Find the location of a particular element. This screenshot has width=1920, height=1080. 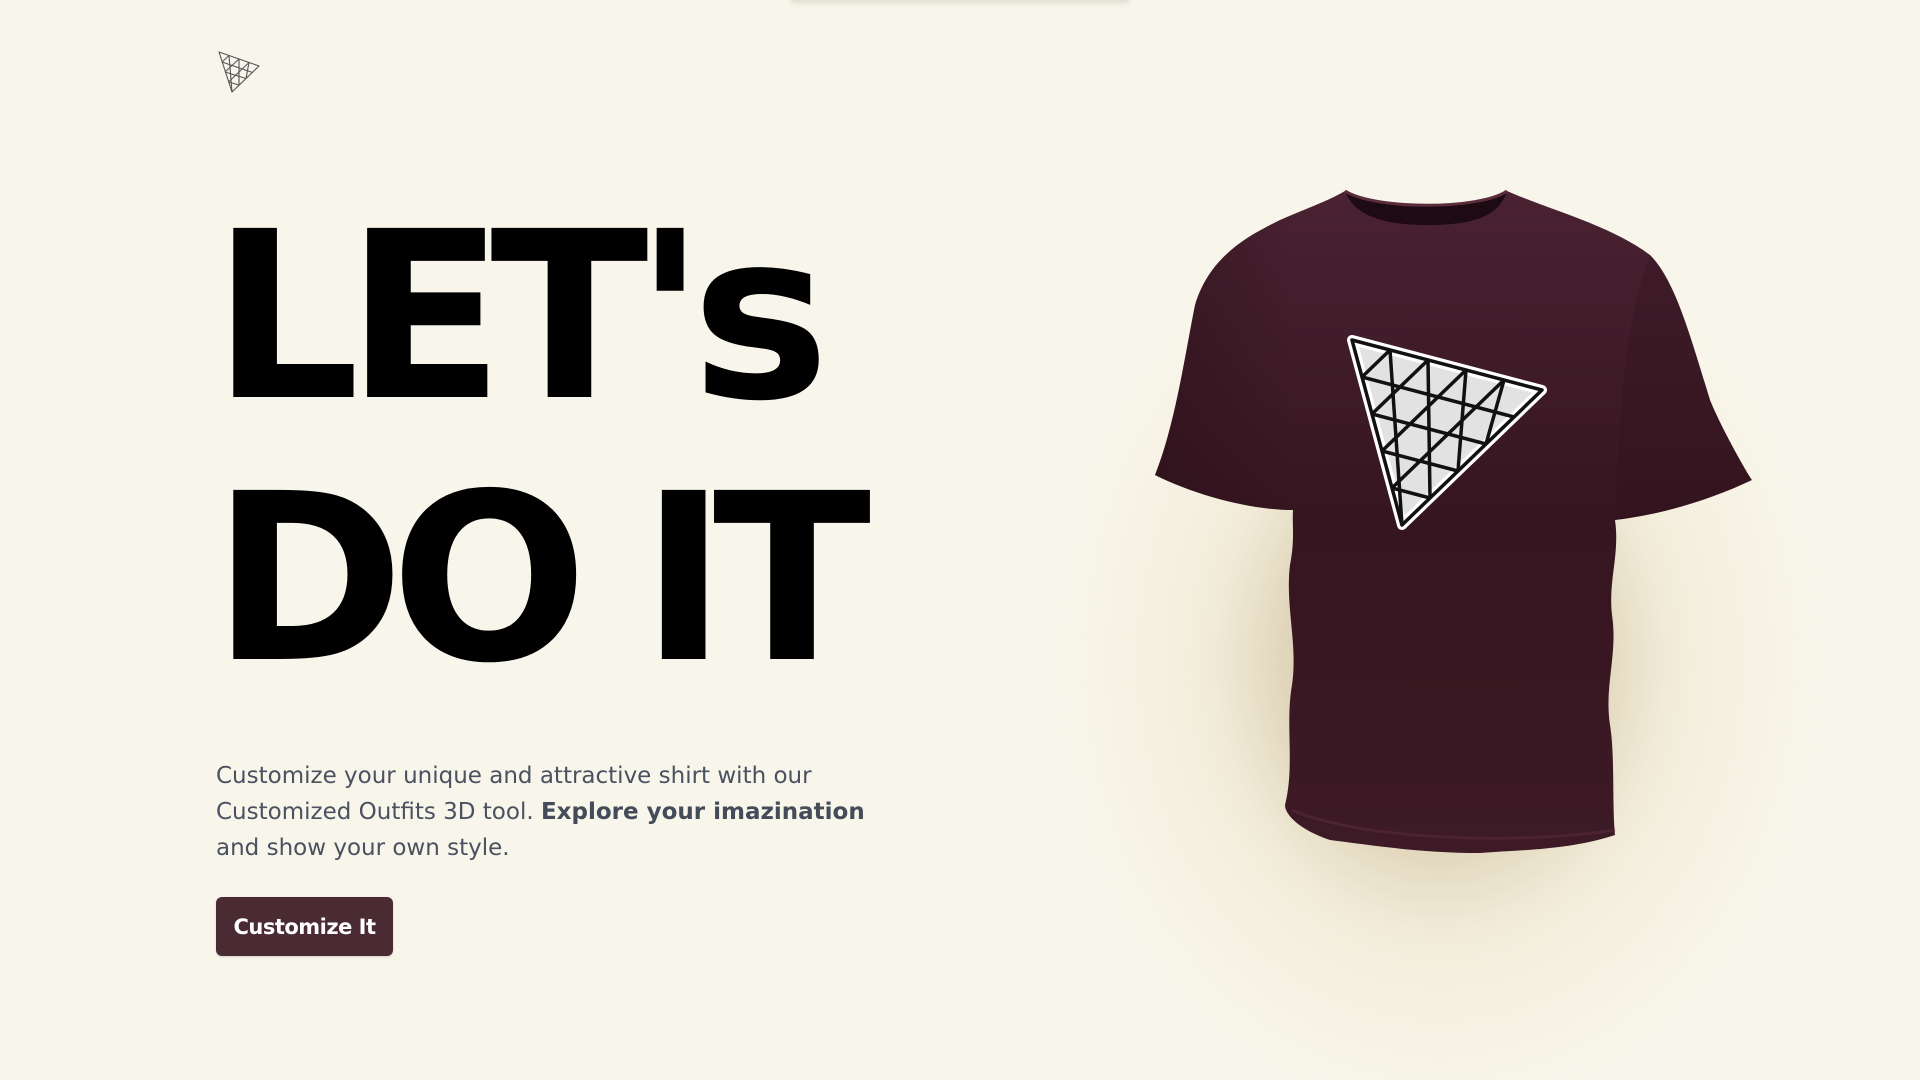

triangle-mesh-logo-icon is located at coordinates (239, 72).